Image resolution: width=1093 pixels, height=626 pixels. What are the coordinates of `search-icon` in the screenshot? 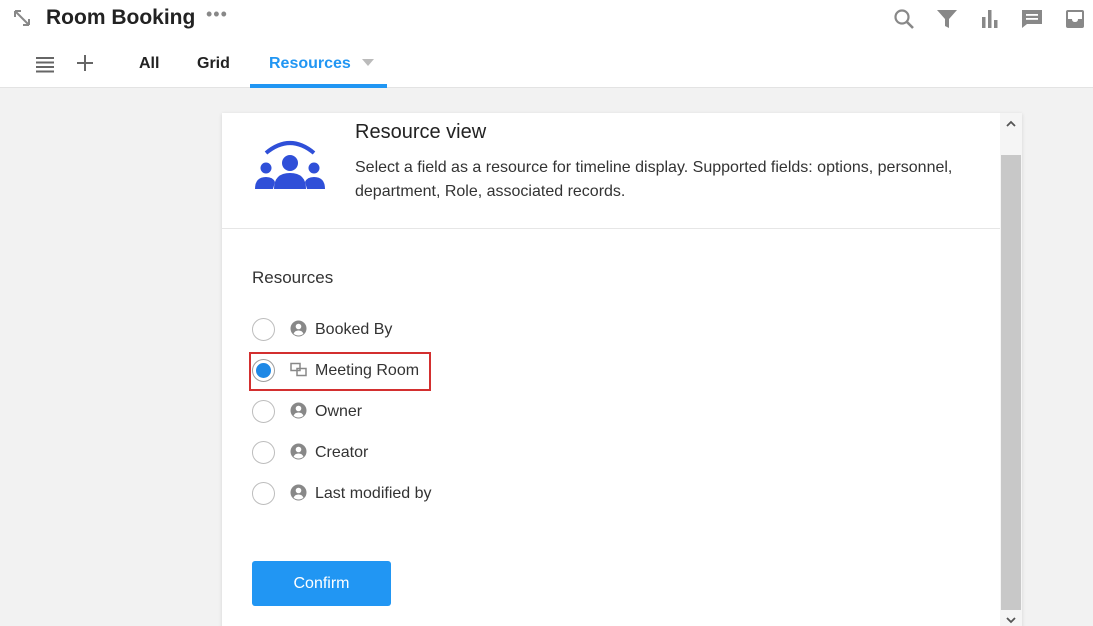 It's located at (904, 19).